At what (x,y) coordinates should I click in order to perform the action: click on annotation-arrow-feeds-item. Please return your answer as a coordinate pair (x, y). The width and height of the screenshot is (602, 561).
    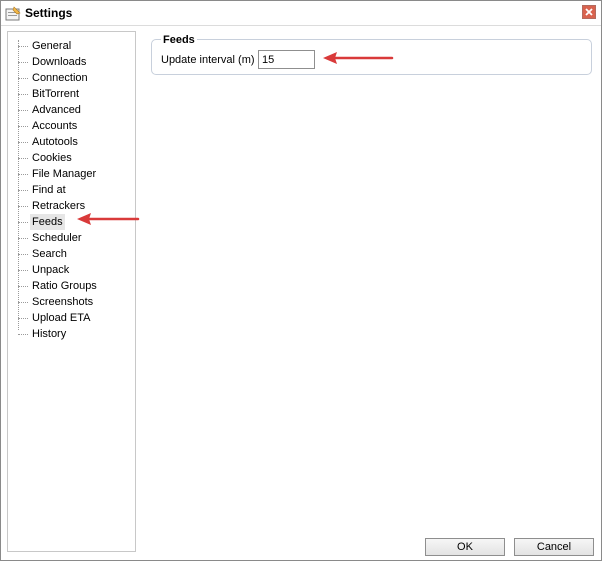
    Looking at the image, I should click on (108, 219).